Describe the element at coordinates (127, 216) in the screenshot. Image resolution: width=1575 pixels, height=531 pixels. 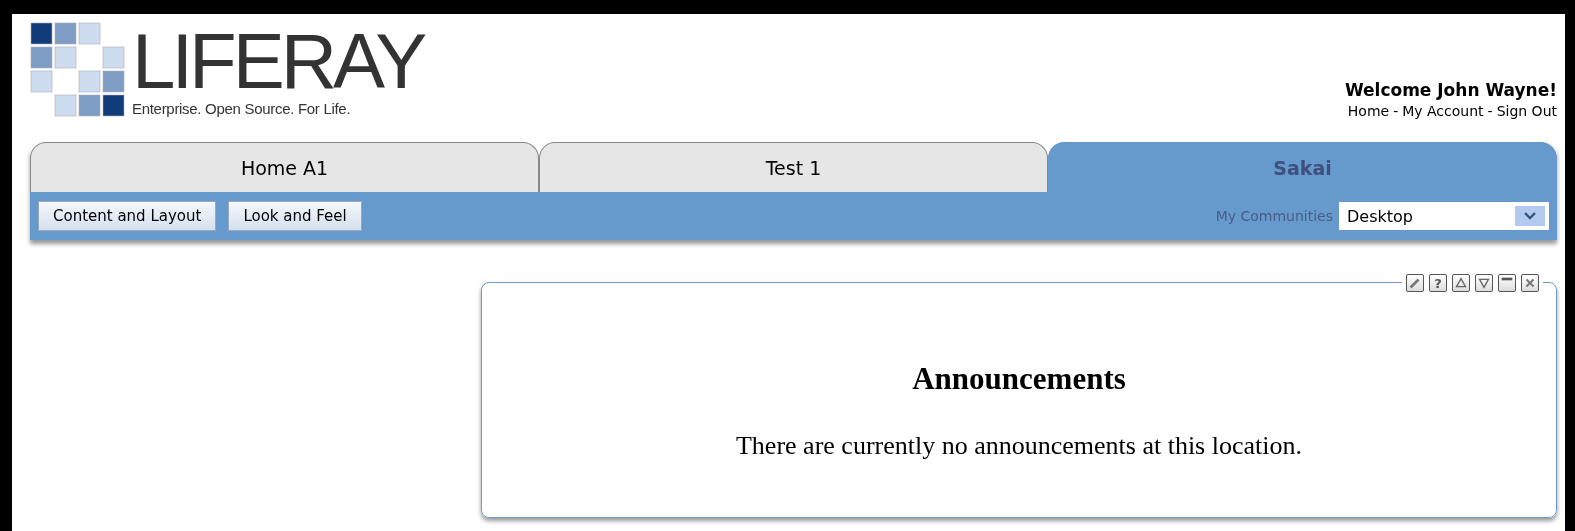
I see `toolbar-button: Content and Layout` at that location.